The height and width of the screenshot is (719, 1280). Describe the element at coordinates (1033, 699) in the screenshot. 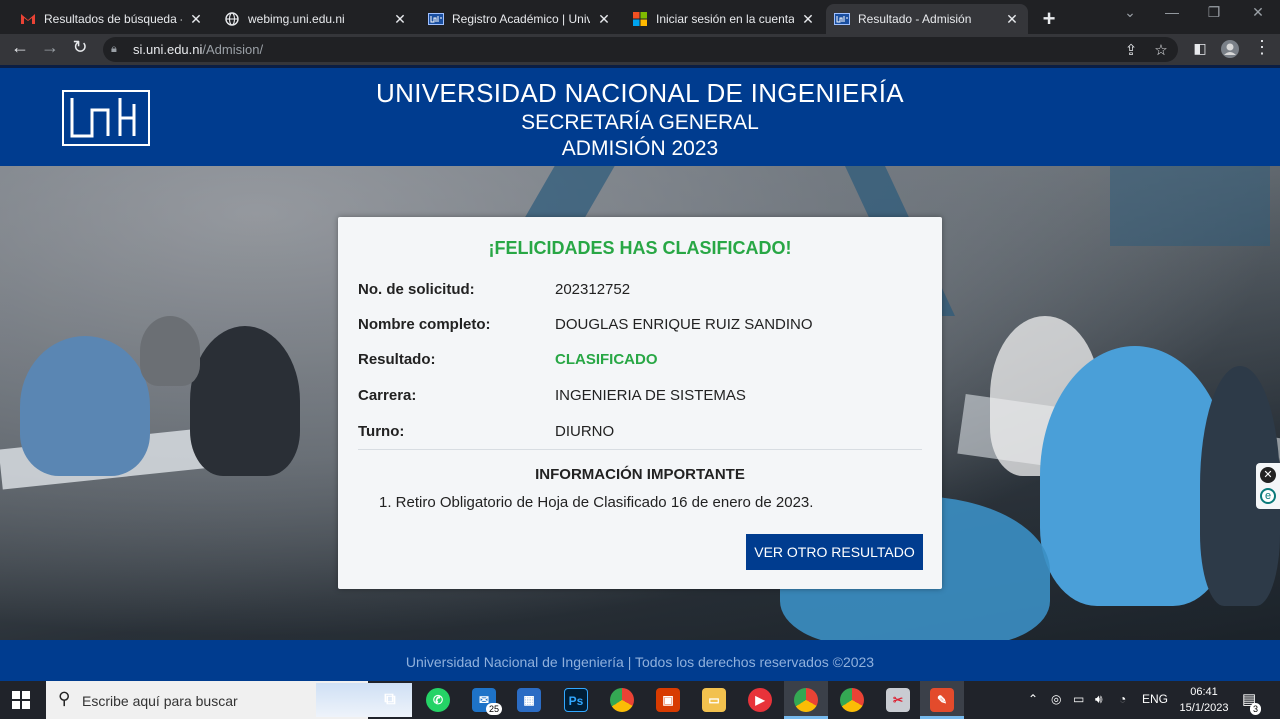

I see `chevron-up-icon: ⌃` at that location.